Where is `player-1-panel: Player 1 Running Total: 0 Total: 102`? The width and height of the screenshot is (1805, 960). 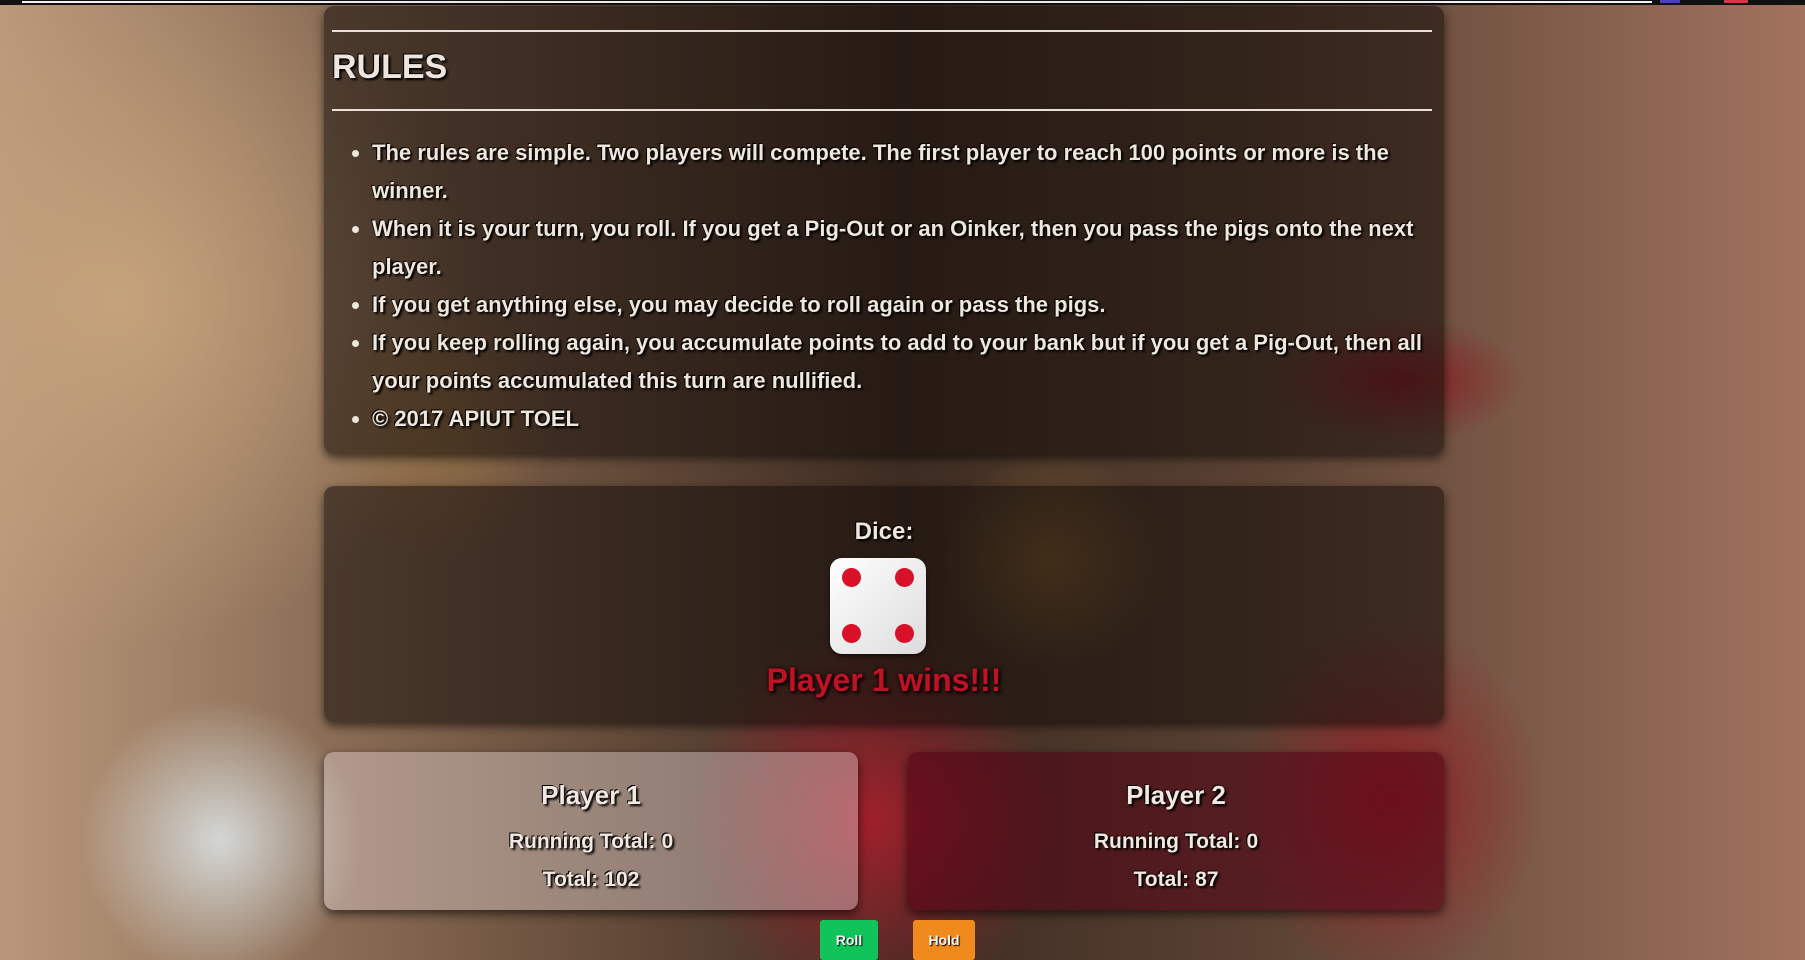 player-1-panel: Player 1 Running Total: 0 Total: 102 is located at coordinates (591, 831).